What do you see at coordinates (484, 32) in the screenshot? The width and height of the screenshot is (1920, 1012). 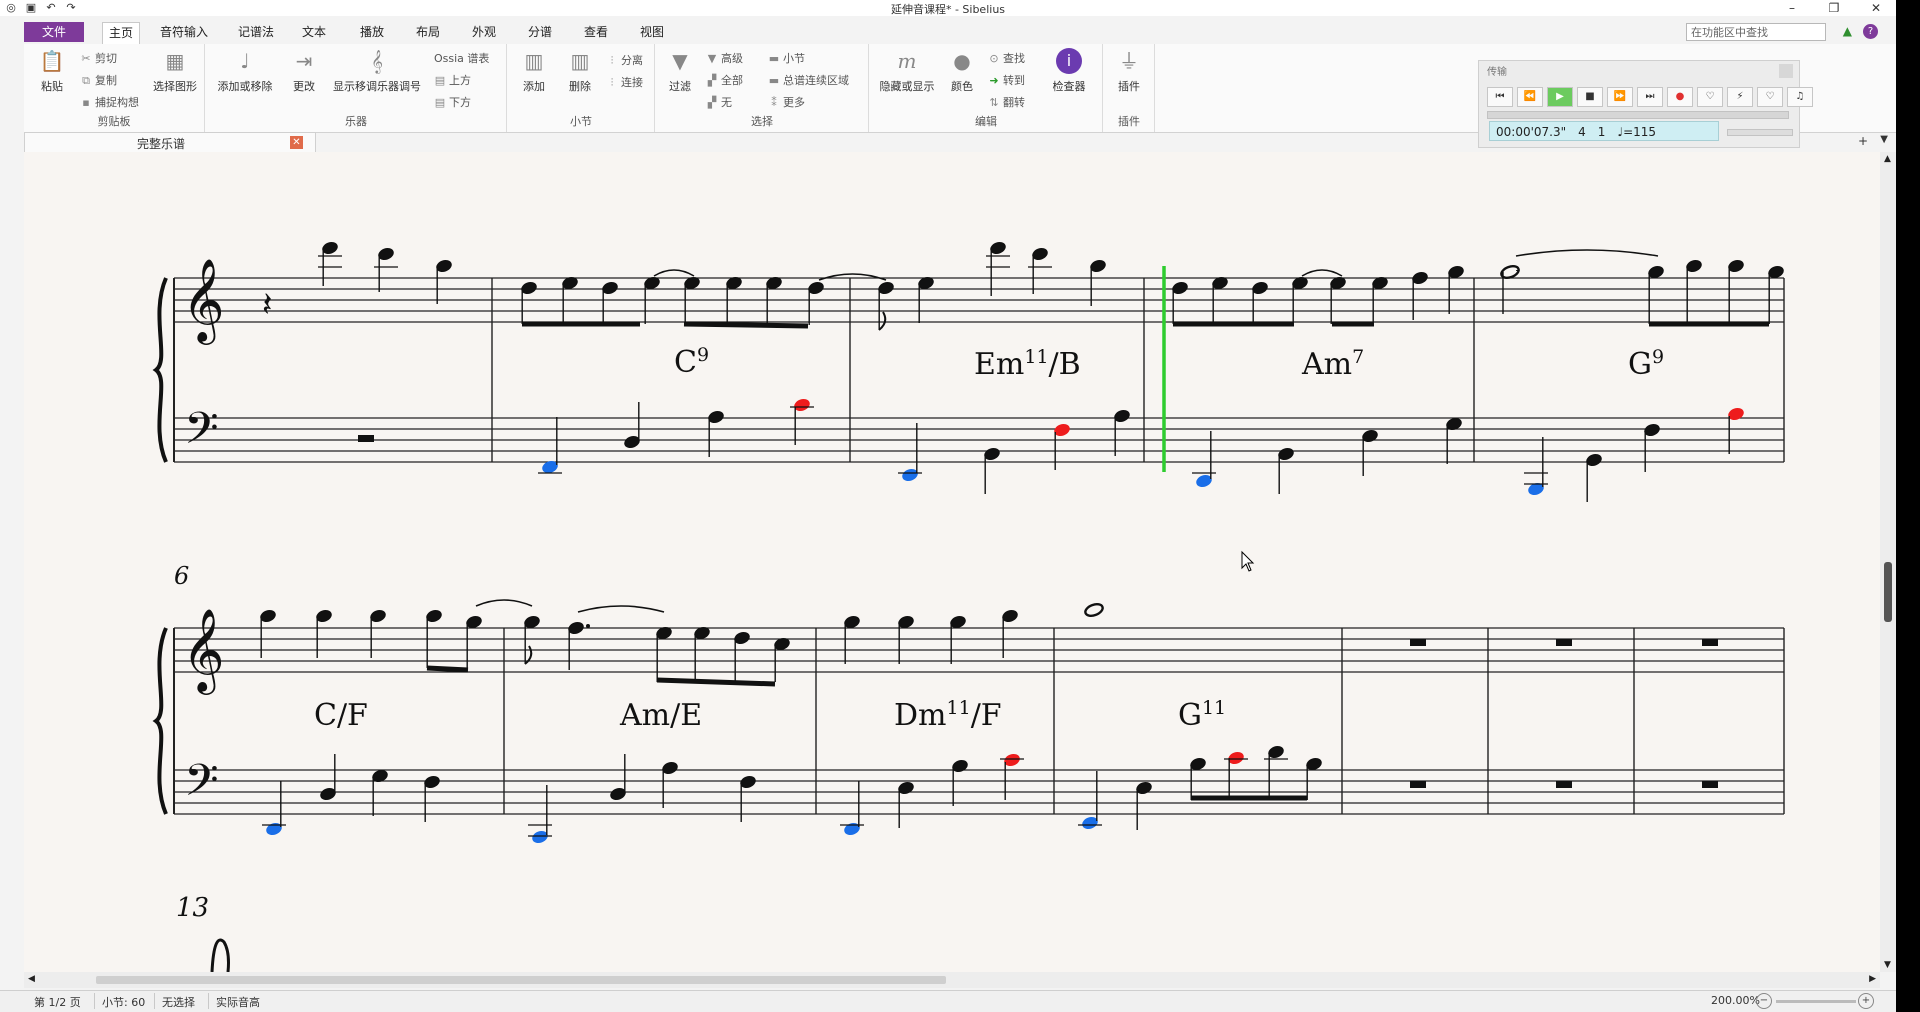 I see `tab-appearance: 外观` at bounding box center [484, 32].